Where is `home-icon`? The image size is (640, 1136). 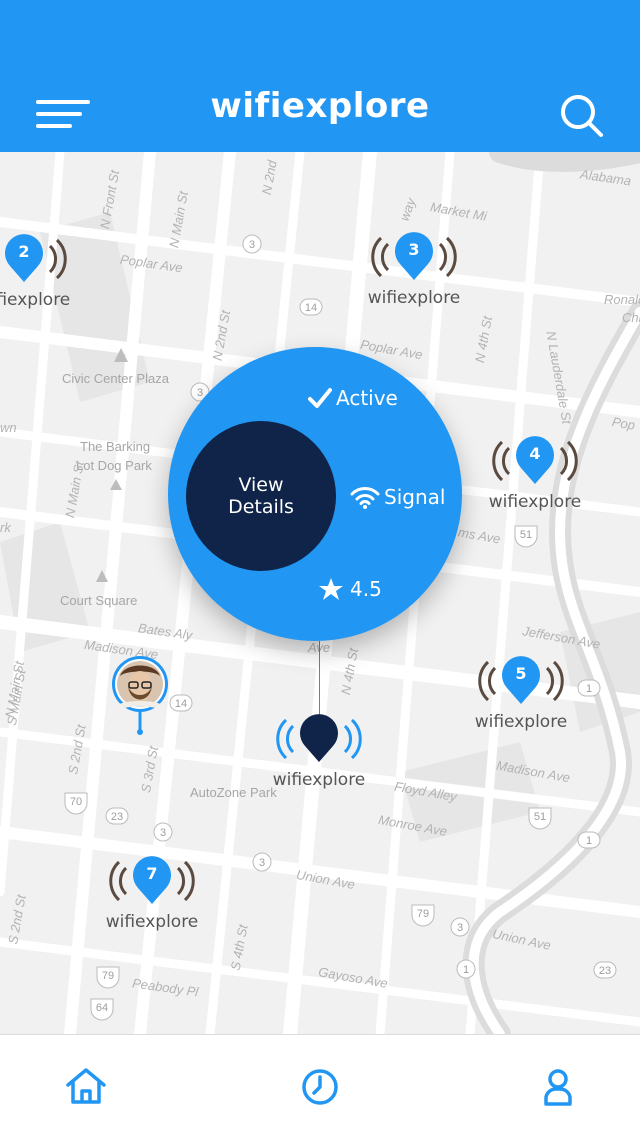 home-icon is located at coordinates (86, 1086).